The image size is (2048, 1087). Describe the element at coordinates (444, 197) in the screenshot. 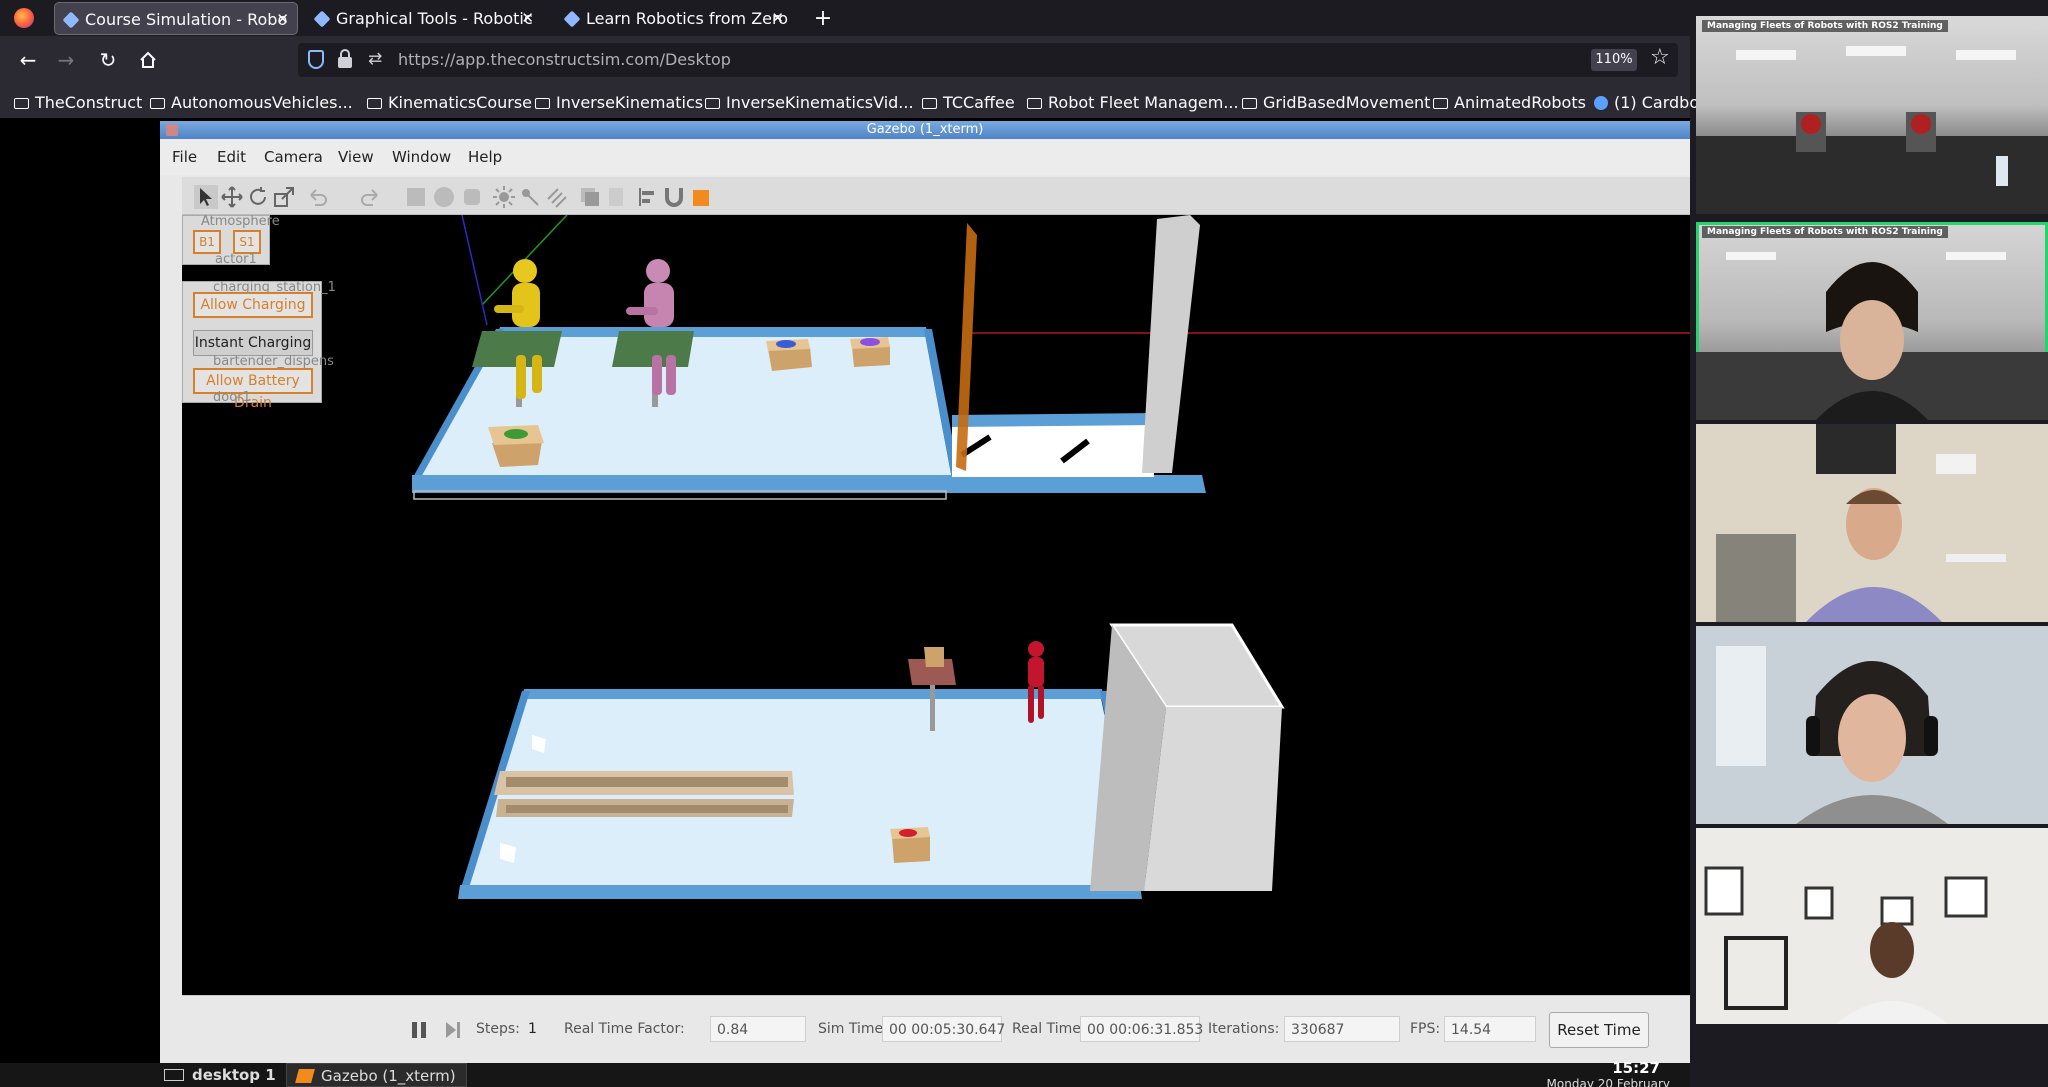

I see `sphere-shape-icon` at that location.